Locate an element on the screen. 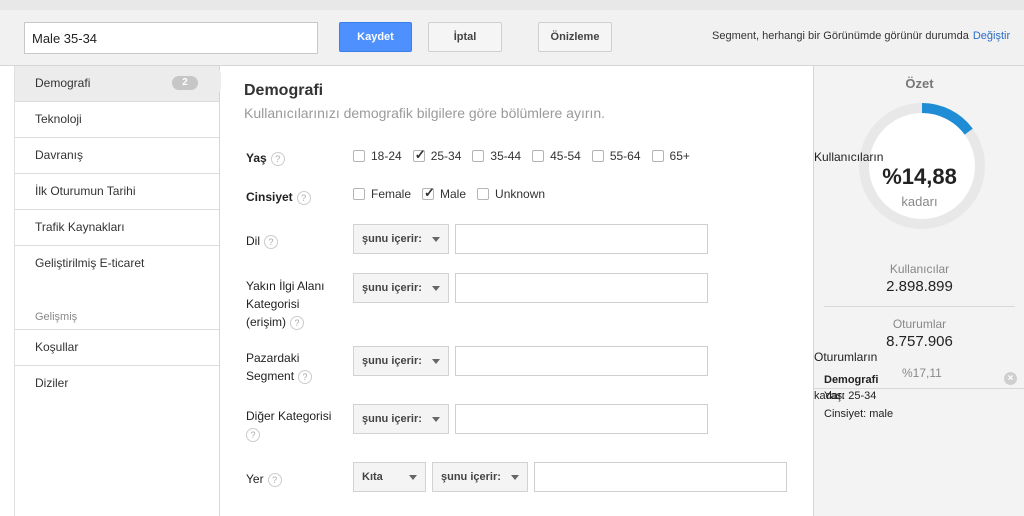  sessions-share-percent: %17,11 is located at coordinates (922, 373).